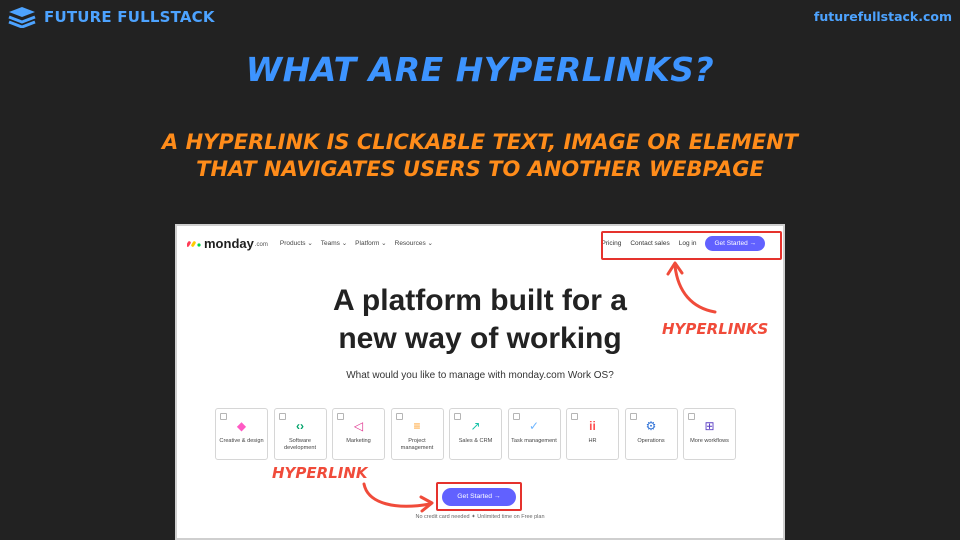 The height and width of the screenshot is (540, 960). I want to click on card-label: More workflows, so click(709, 441).